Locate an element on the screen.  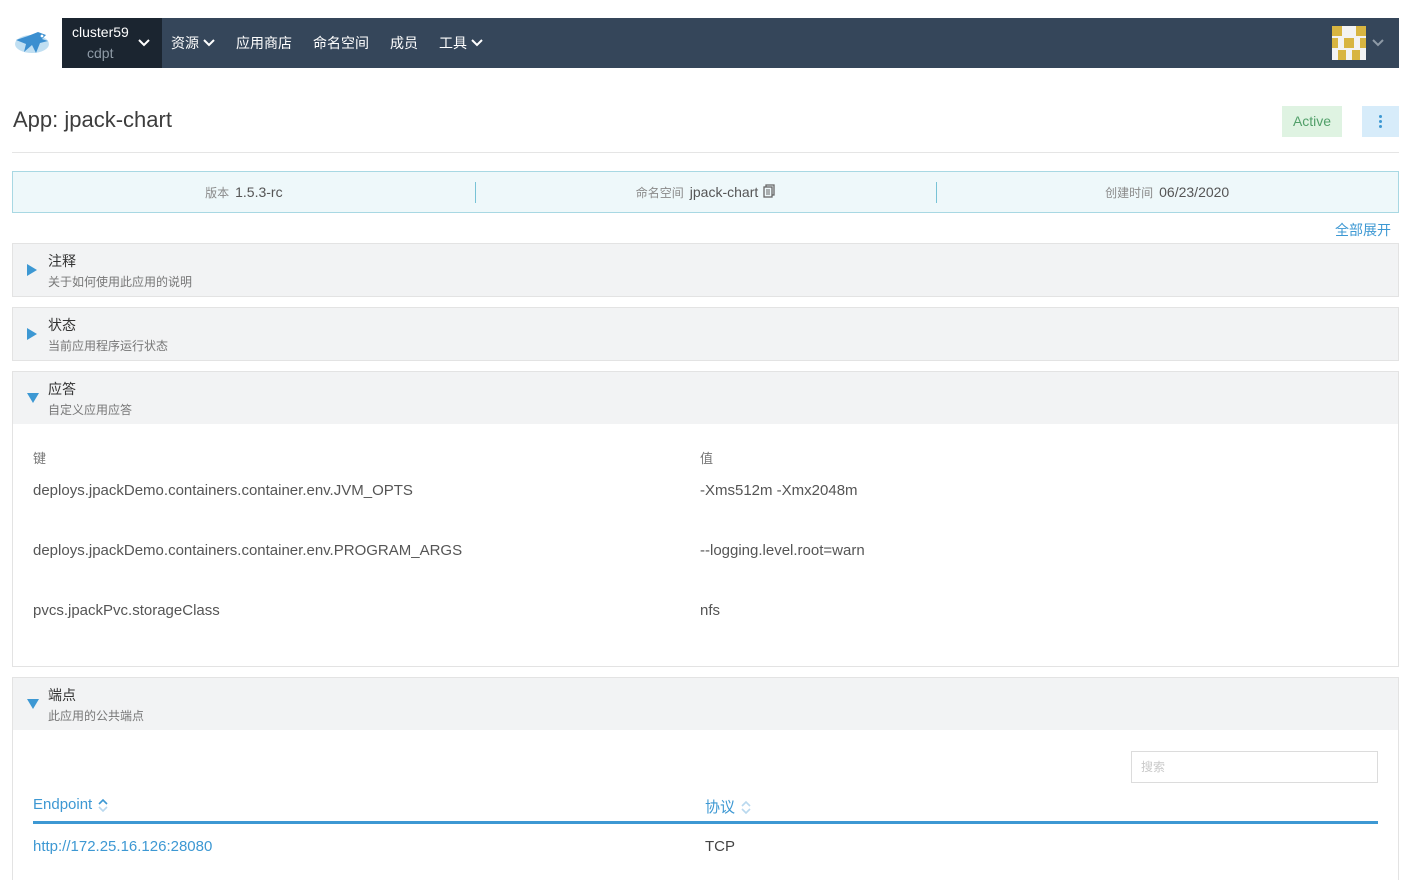
protocol-column-header: 协议 is located at coordinates (728, 806).